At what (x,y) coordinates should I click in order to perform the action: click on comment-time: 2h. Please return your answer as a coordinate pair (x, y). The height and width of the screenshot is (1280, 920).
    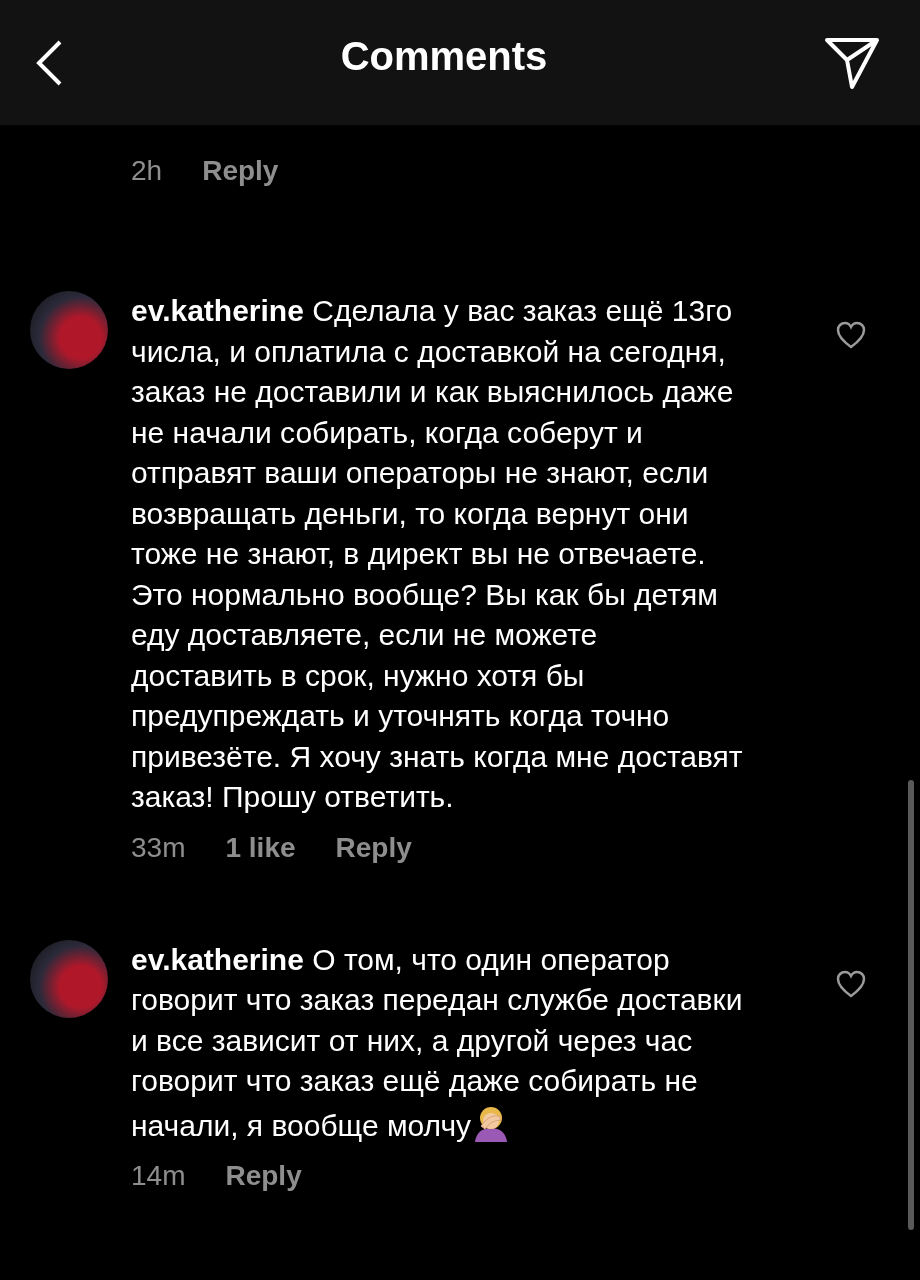
    Looking at the image, I should click on (147, 171).